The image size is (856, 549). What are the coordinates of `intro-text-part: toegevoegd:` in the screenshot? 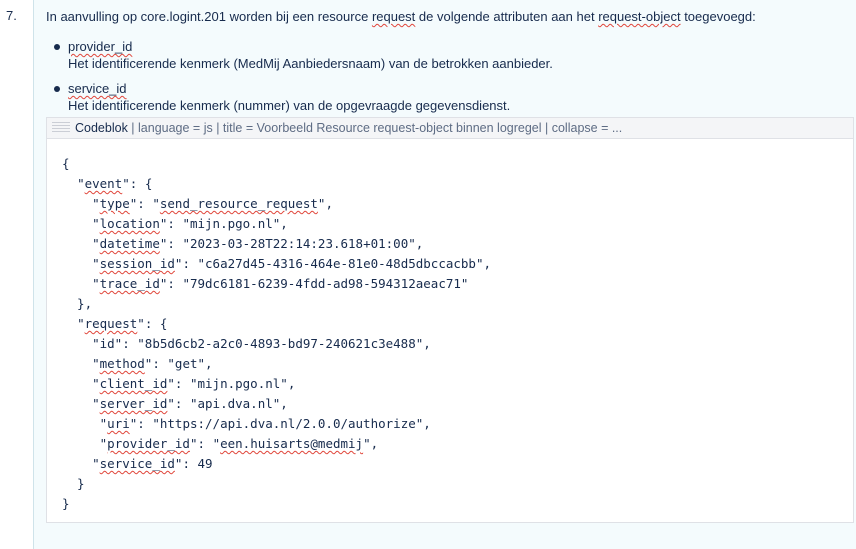 It's located at (718, 16).